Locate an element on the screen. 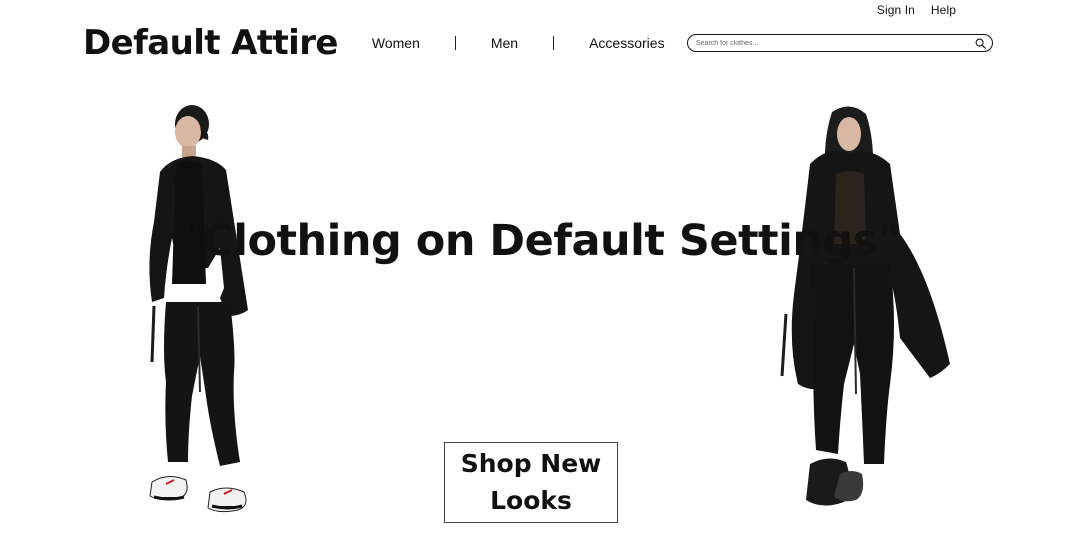 This screenshot has height=550, width=1080. hero-title: "Clothing on Default Settings" is located at coordinates (540, 241).